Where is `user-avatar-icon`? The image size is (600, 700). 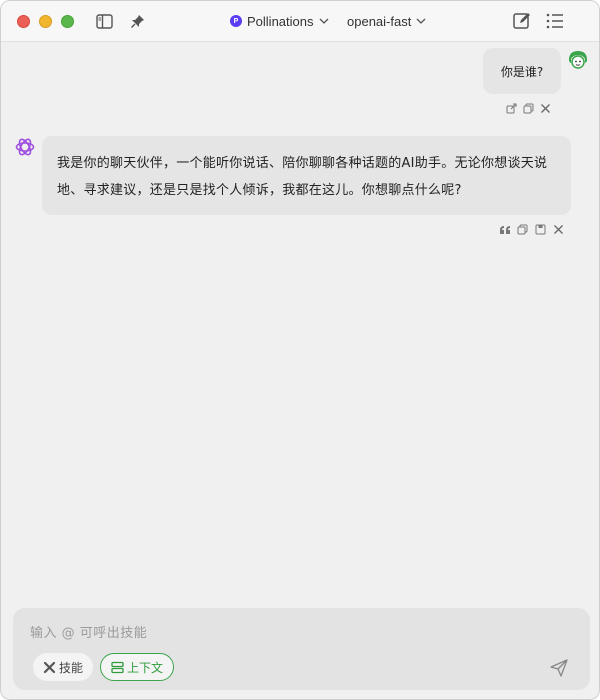 user-avatar-icon is located at coordinates (578, 60).